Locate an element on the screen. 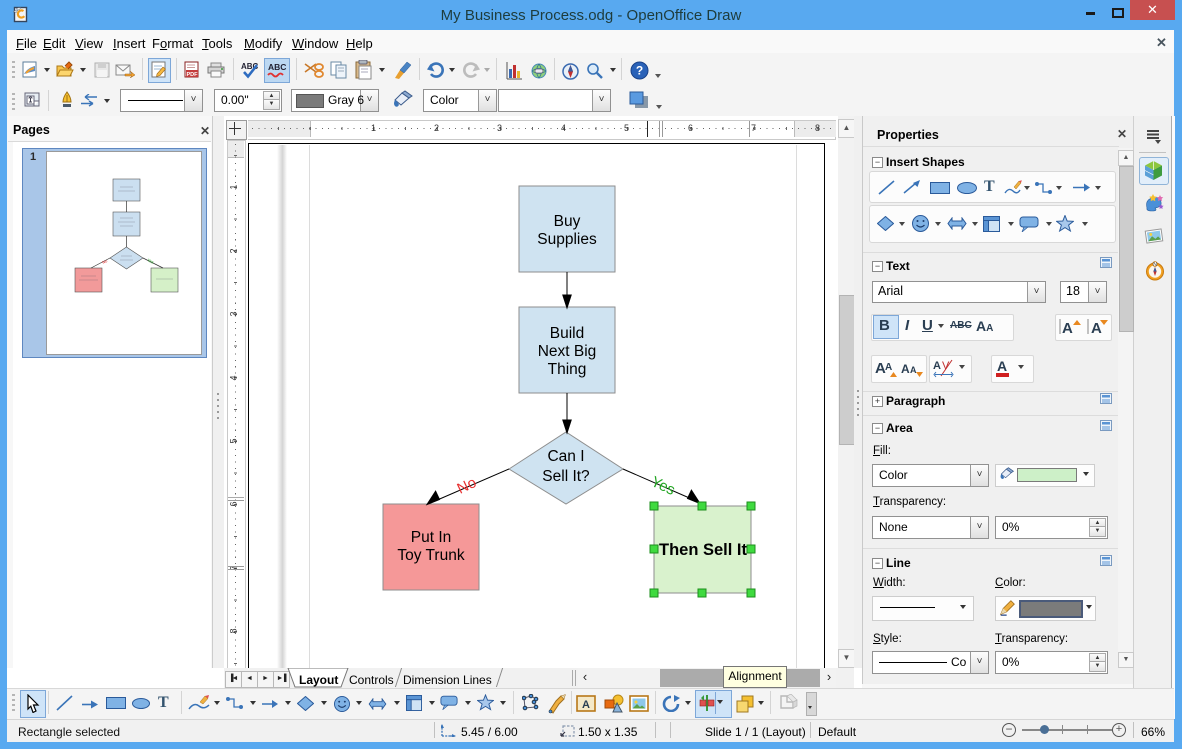  svg-text: V is located at coordinates (946, 366).